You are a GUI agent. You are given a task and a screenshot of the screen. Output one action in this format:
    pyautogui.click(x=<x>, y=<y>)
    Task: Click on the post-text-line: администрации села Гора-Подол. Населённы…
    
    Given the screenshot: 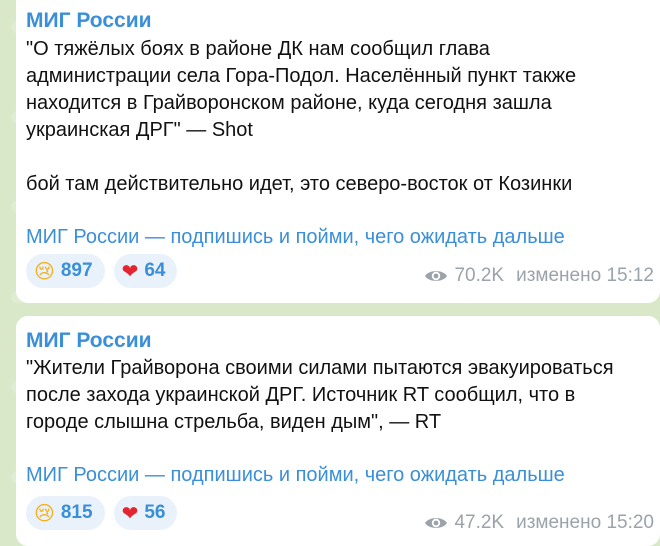 What is the action you would take?
    pyautogui.click(x=301, y=76)
    